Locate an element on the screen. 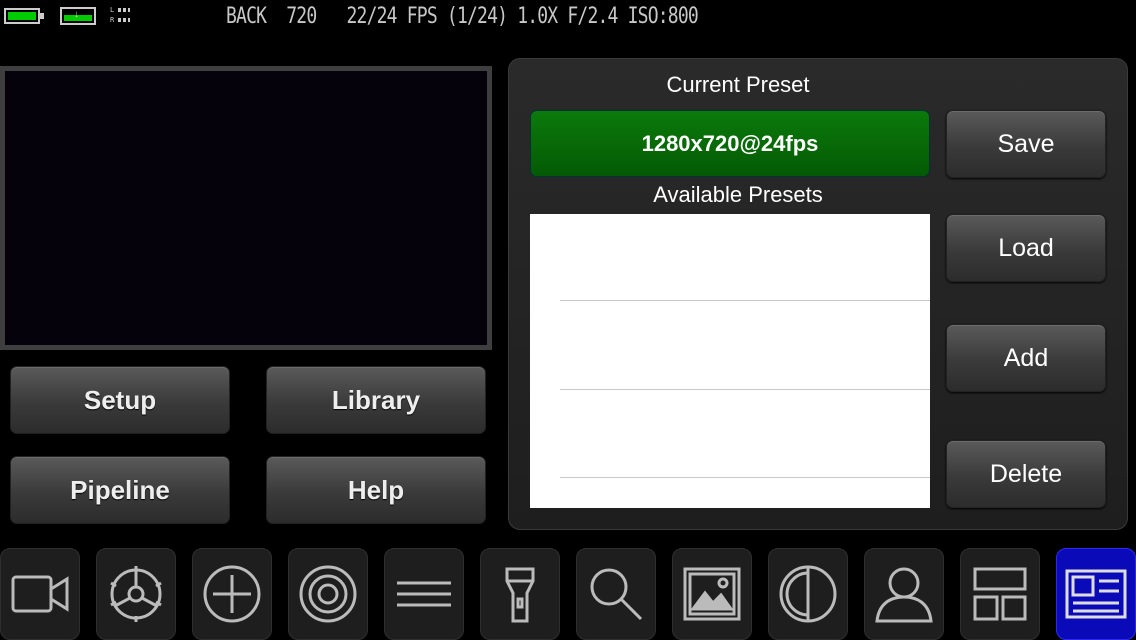 Image resolution: width=1136 pixels, height=640 pixels. video-camera-icon is located at coordinates (40, 594).